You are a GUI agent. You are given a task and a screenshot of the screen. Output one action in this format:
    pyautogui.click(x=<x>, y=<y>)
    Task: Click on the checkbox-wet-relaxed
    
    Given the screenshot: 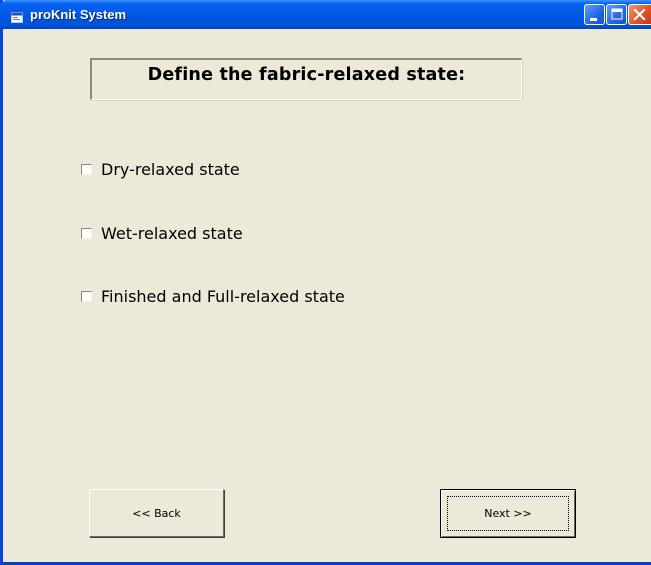 What is the action you would take?
    pyautogui.click(x=86, y=233)
    